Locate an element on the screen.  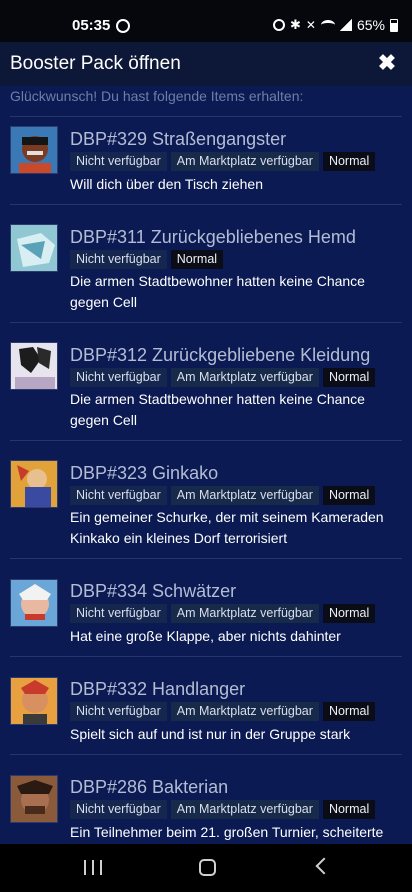
alarm-icon is located at coordinates (279, 25).